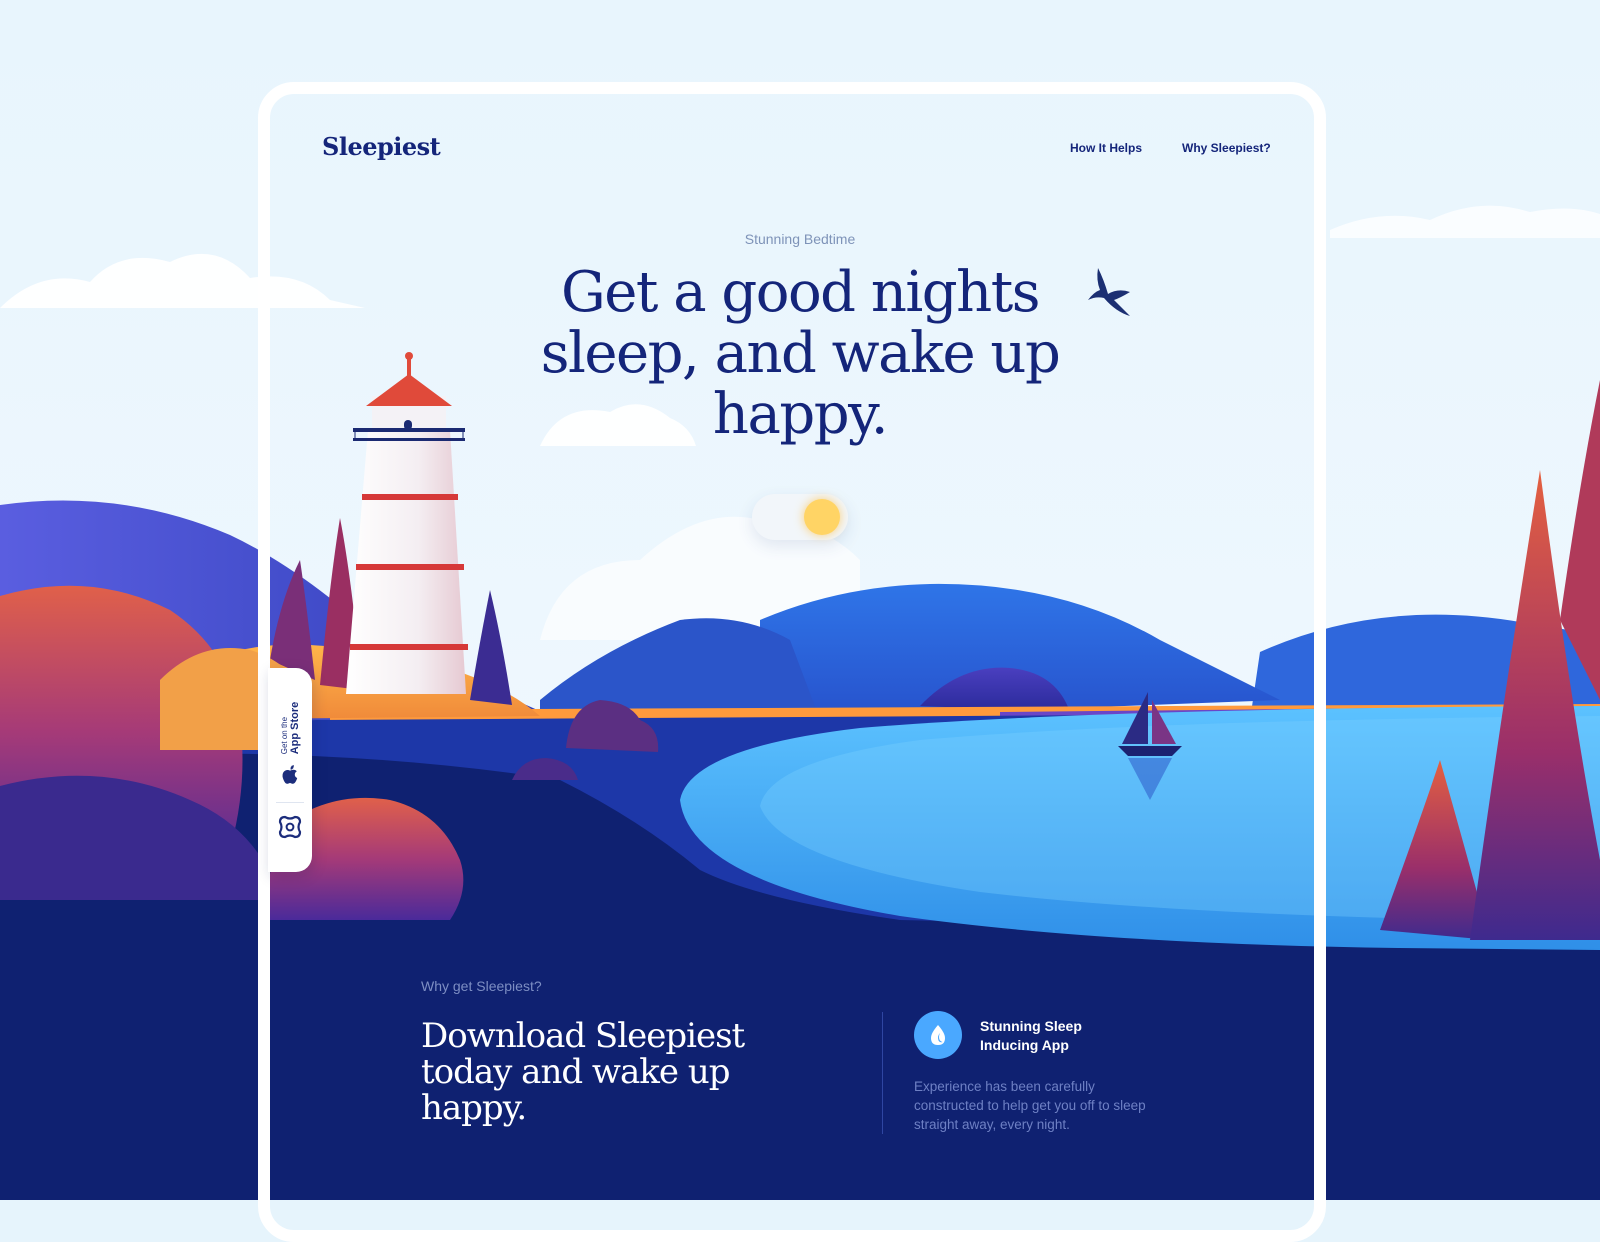 This screenshot has width=1600, height=1242. What do you see at coordinates (800, 517) in the screenshot?
I see `day-night-toggle` at bounding box center [800, 517].